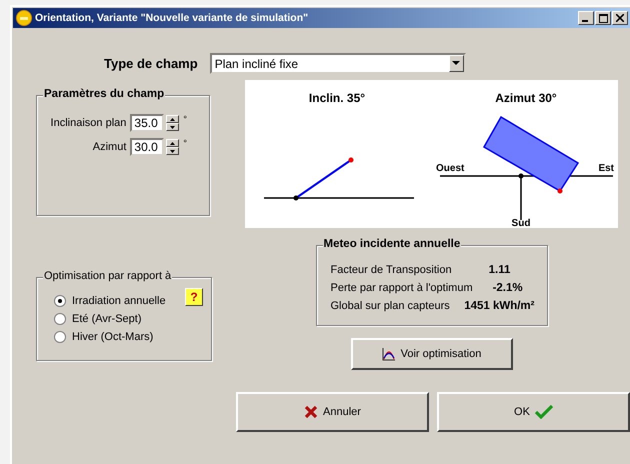 The image size is (630, 464). I want to click on number-field: 35.0, so click(147, 123).